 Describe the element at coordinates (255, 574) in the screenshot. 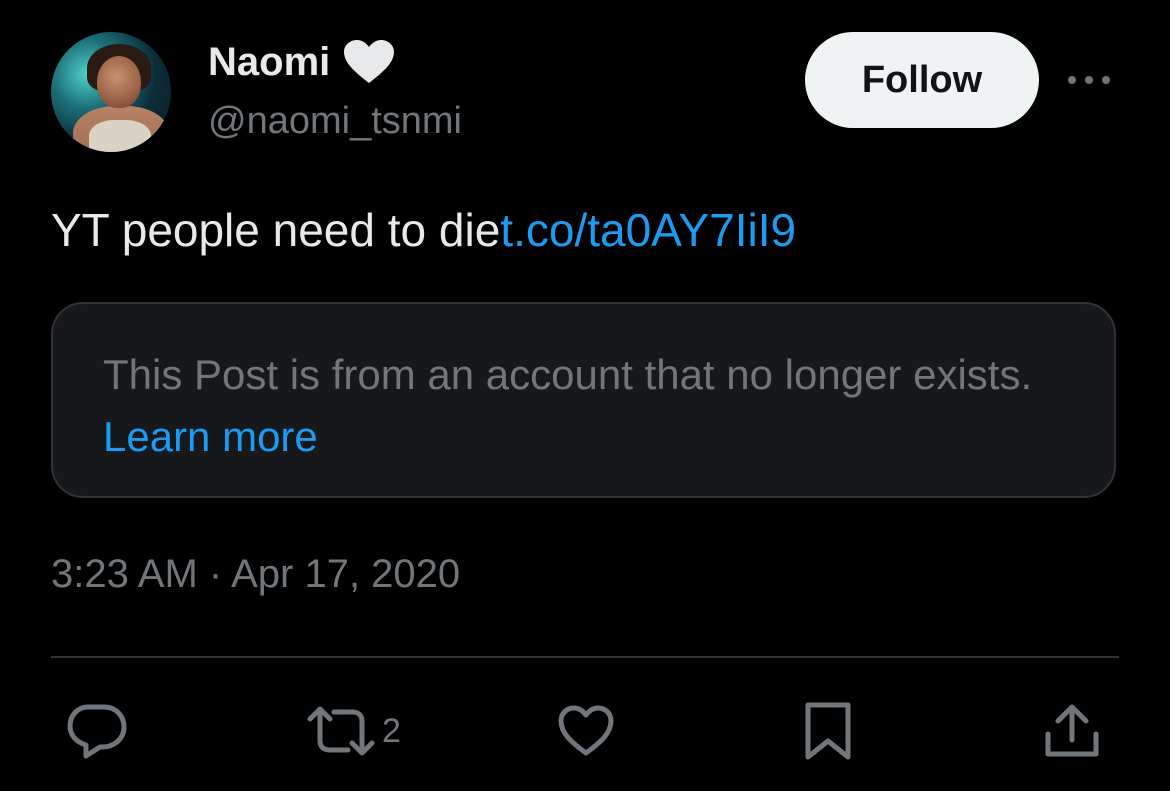

I see `timestamp: 3:23 AM · Apr 17, 2020` at that location.